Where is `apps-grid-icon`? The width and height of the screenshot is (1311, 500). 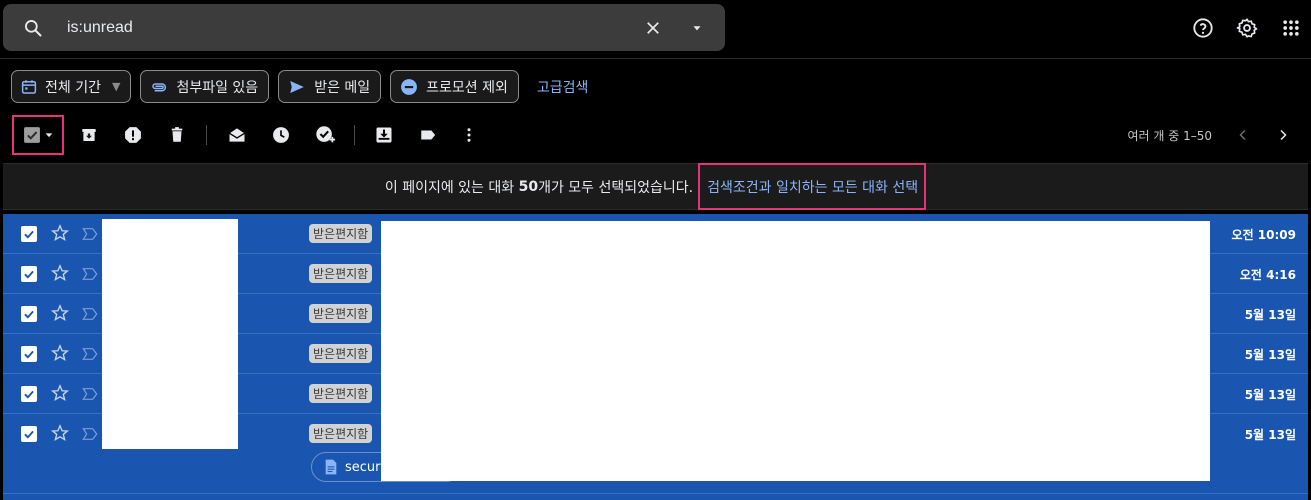
apps-grid-icon is located at coordinates (1291, 28).